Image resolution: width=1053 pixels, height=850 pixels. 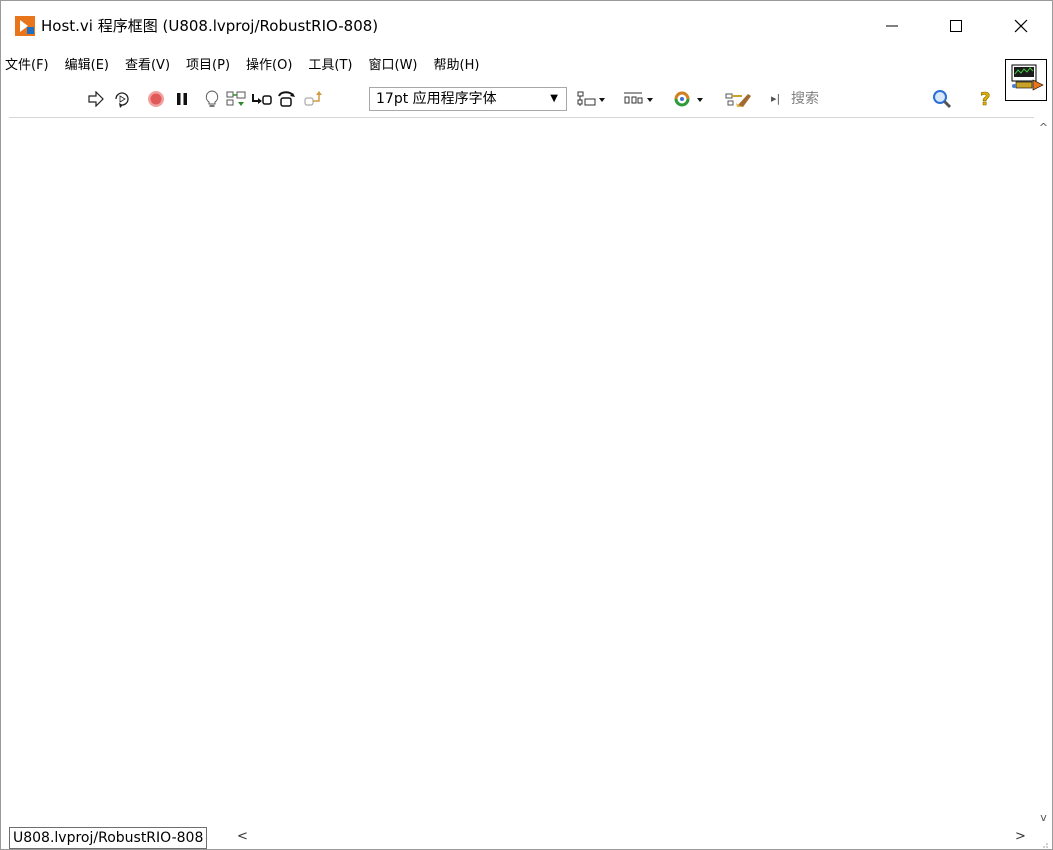 I want to click on distribute-objects-icon, so click(x=639, y=99).